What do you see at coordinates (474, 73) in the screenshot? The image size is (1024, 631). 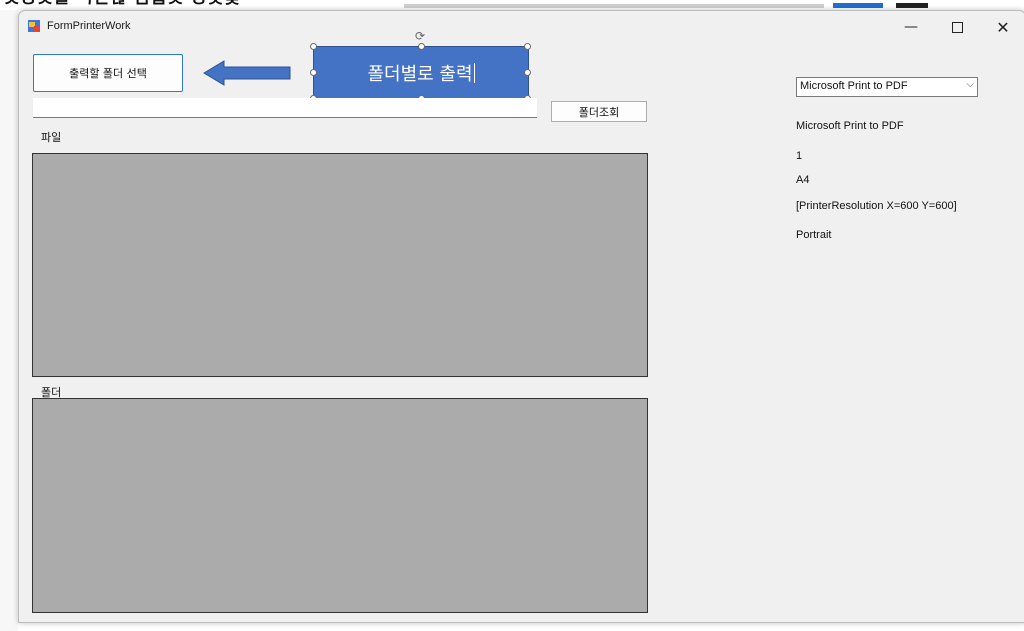 I see `text-caret` at bounding box center [474, 73].